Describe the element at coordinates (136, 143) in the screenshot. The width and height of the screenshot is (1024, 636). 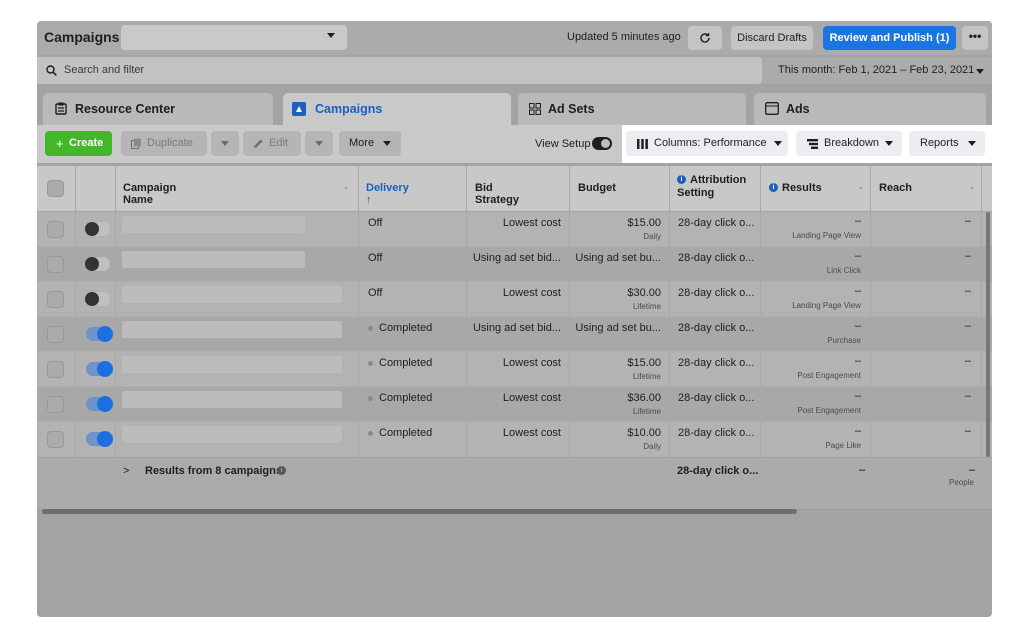
I see `duplicate-icon` at that location.